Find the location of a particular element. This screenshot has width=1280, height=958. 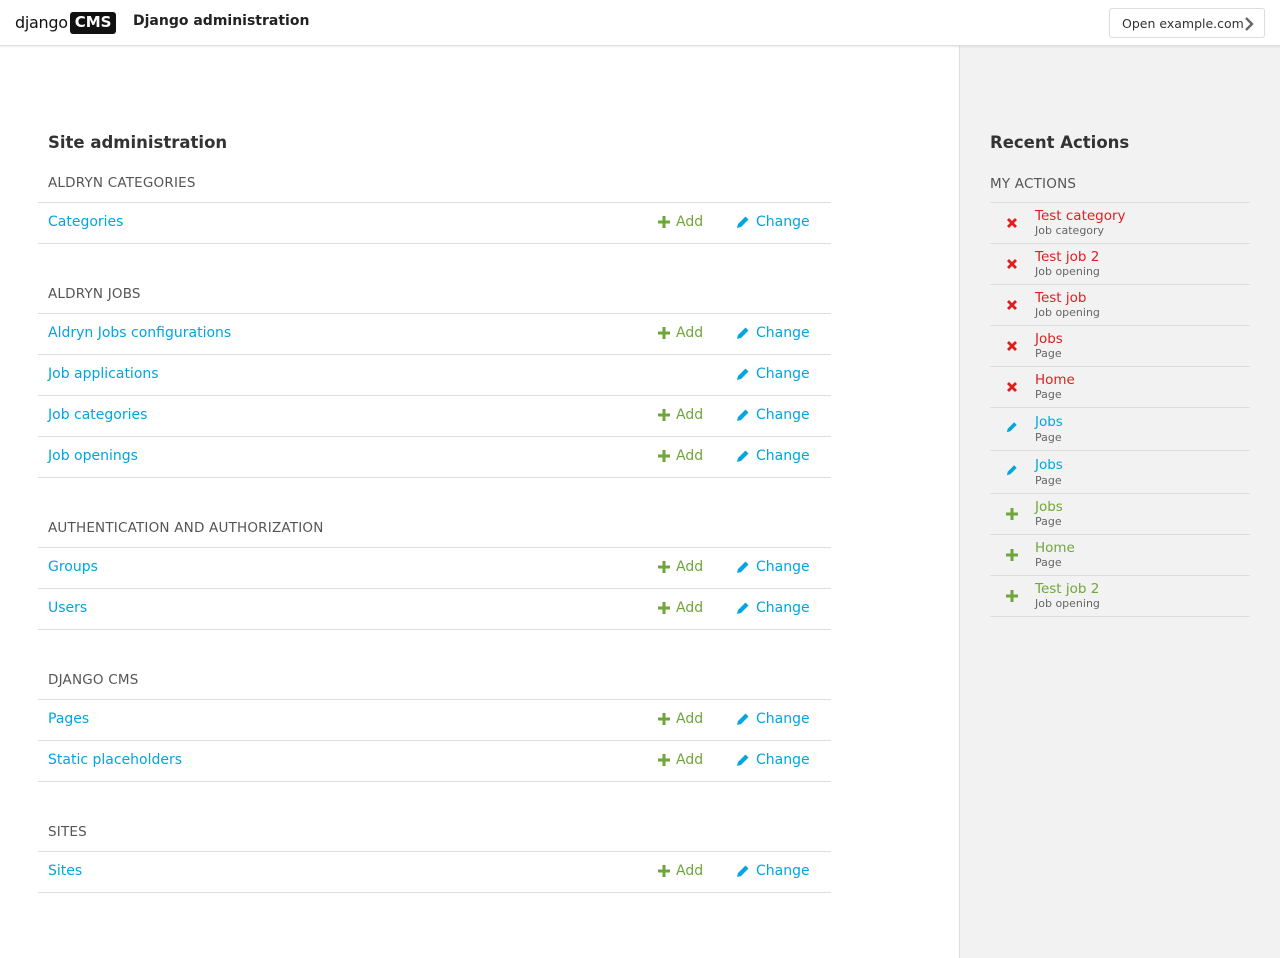

model-link: Job applications is located at coordinates (103, 374).